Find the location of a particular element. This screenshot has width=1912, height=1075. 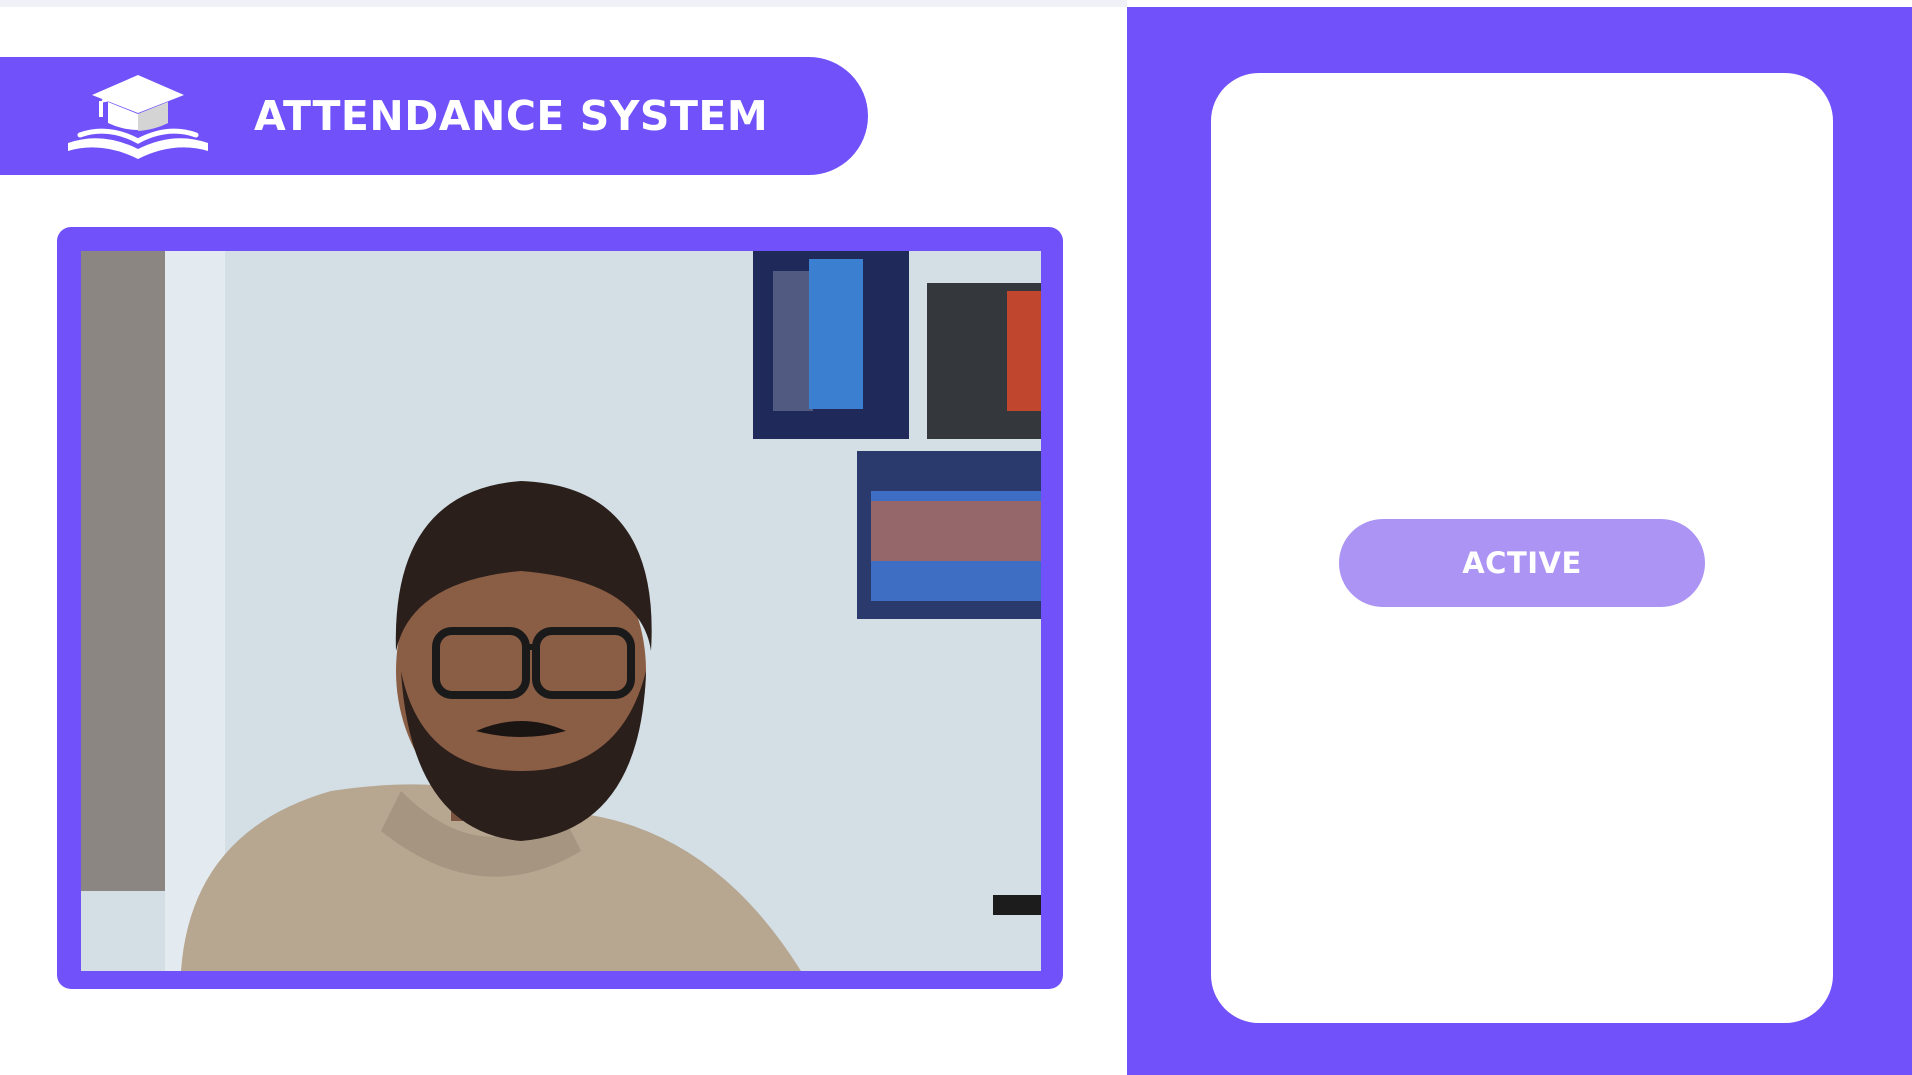

header-banner: ATTENDANCE SYSTEM is located at coordinates (434, 116).